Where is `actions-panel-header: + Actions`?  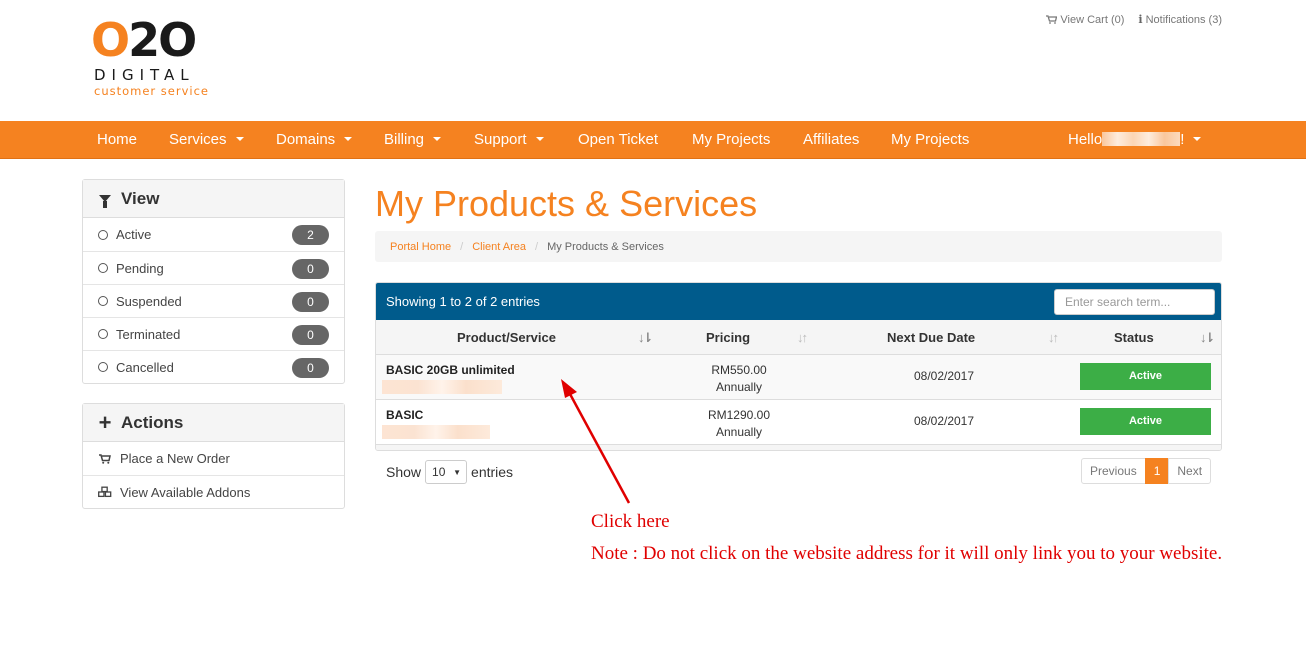
actions-panel-header: + Actions is located at coordinates (213, 423).